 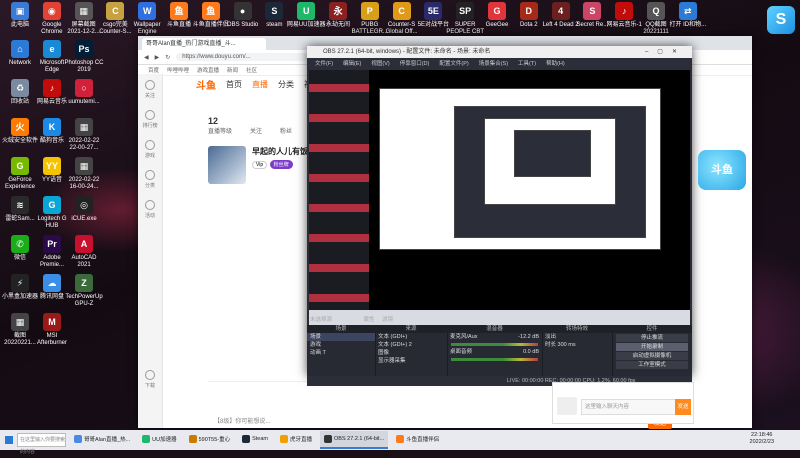 I want to click on menu-item: 停靠窗口(D), so click(x=415, y=63).